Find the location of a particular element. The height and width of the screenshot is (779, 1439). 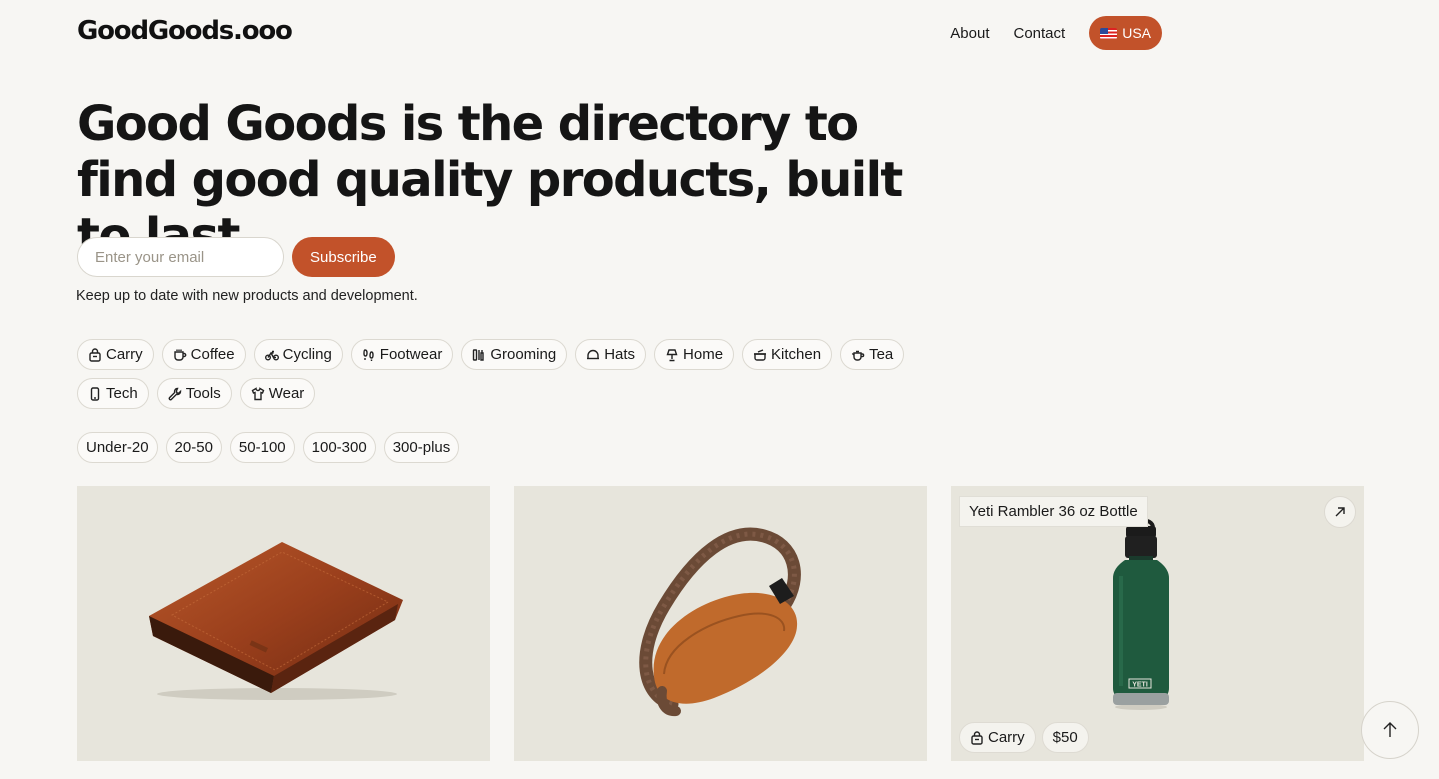

category-chip-coffee: Coffee is located at coordinates (203, 354).